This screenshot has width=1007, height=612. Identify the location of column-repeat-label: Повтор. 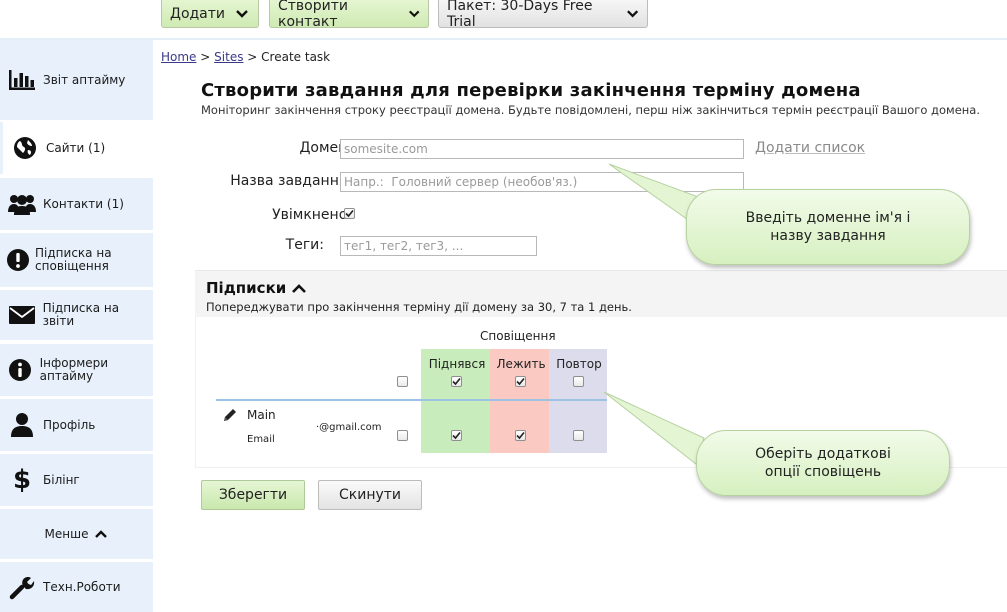
(579, 364).